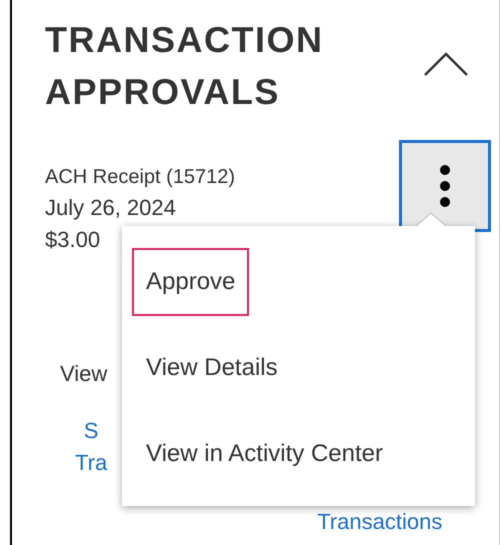  Describe the element at coordinates (73, 240) in the screenshot. I see `transaction-amount: $3.00` at that location.